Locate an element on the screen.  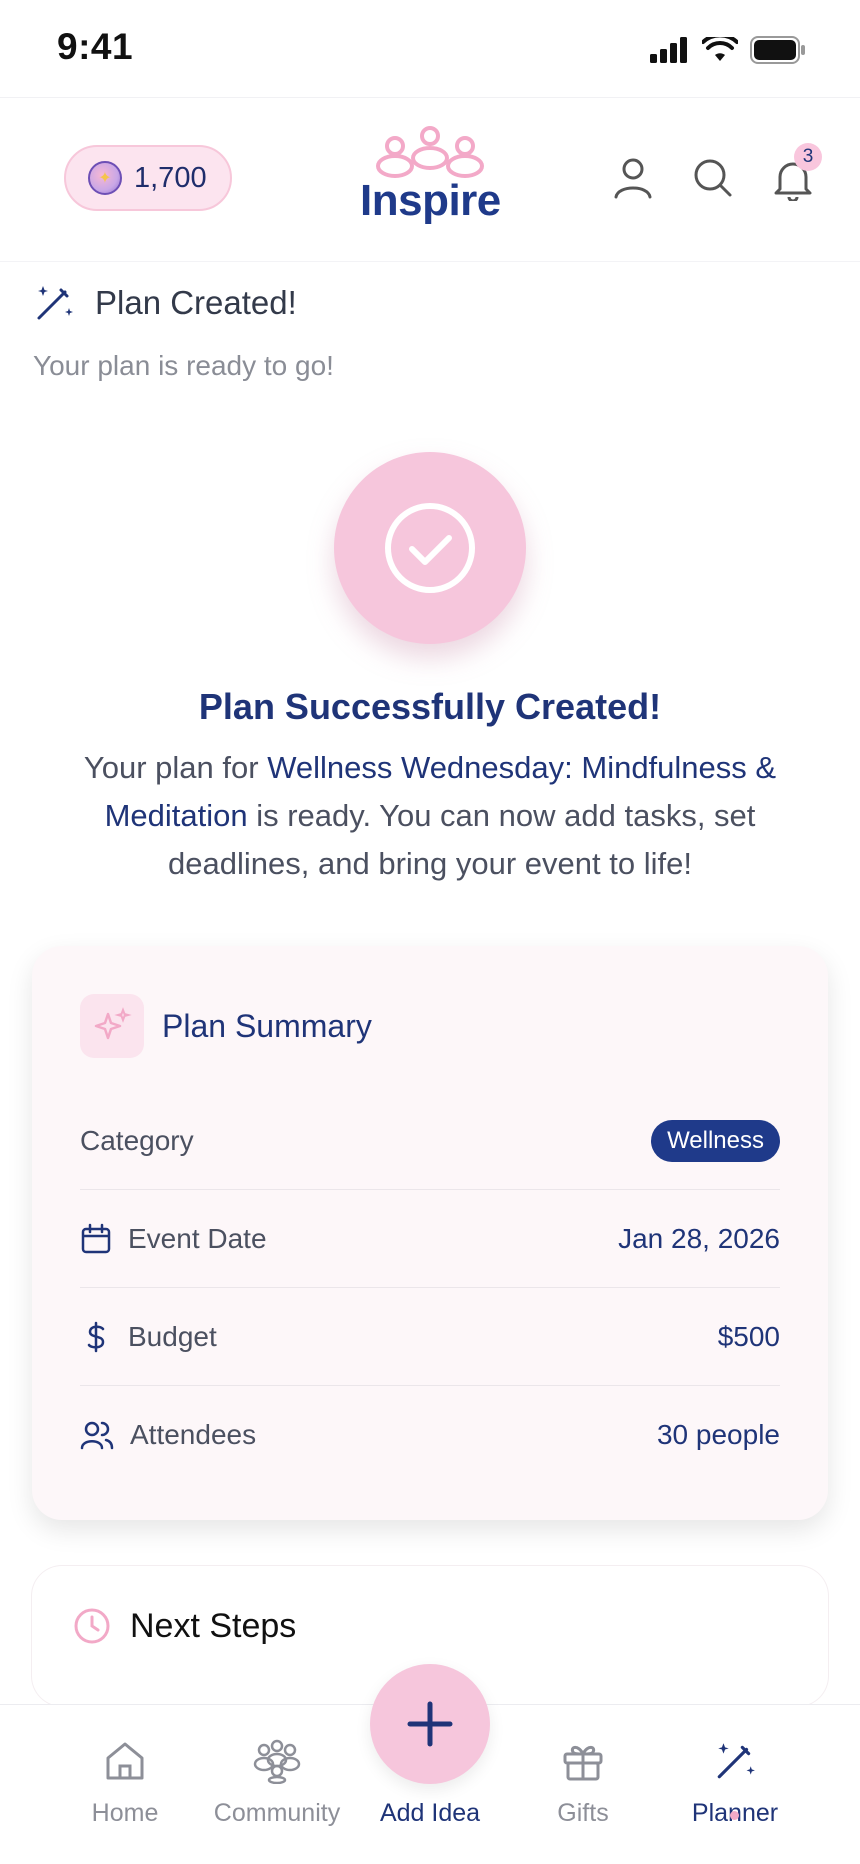
home-icon is located at coordinates (125, 1761).